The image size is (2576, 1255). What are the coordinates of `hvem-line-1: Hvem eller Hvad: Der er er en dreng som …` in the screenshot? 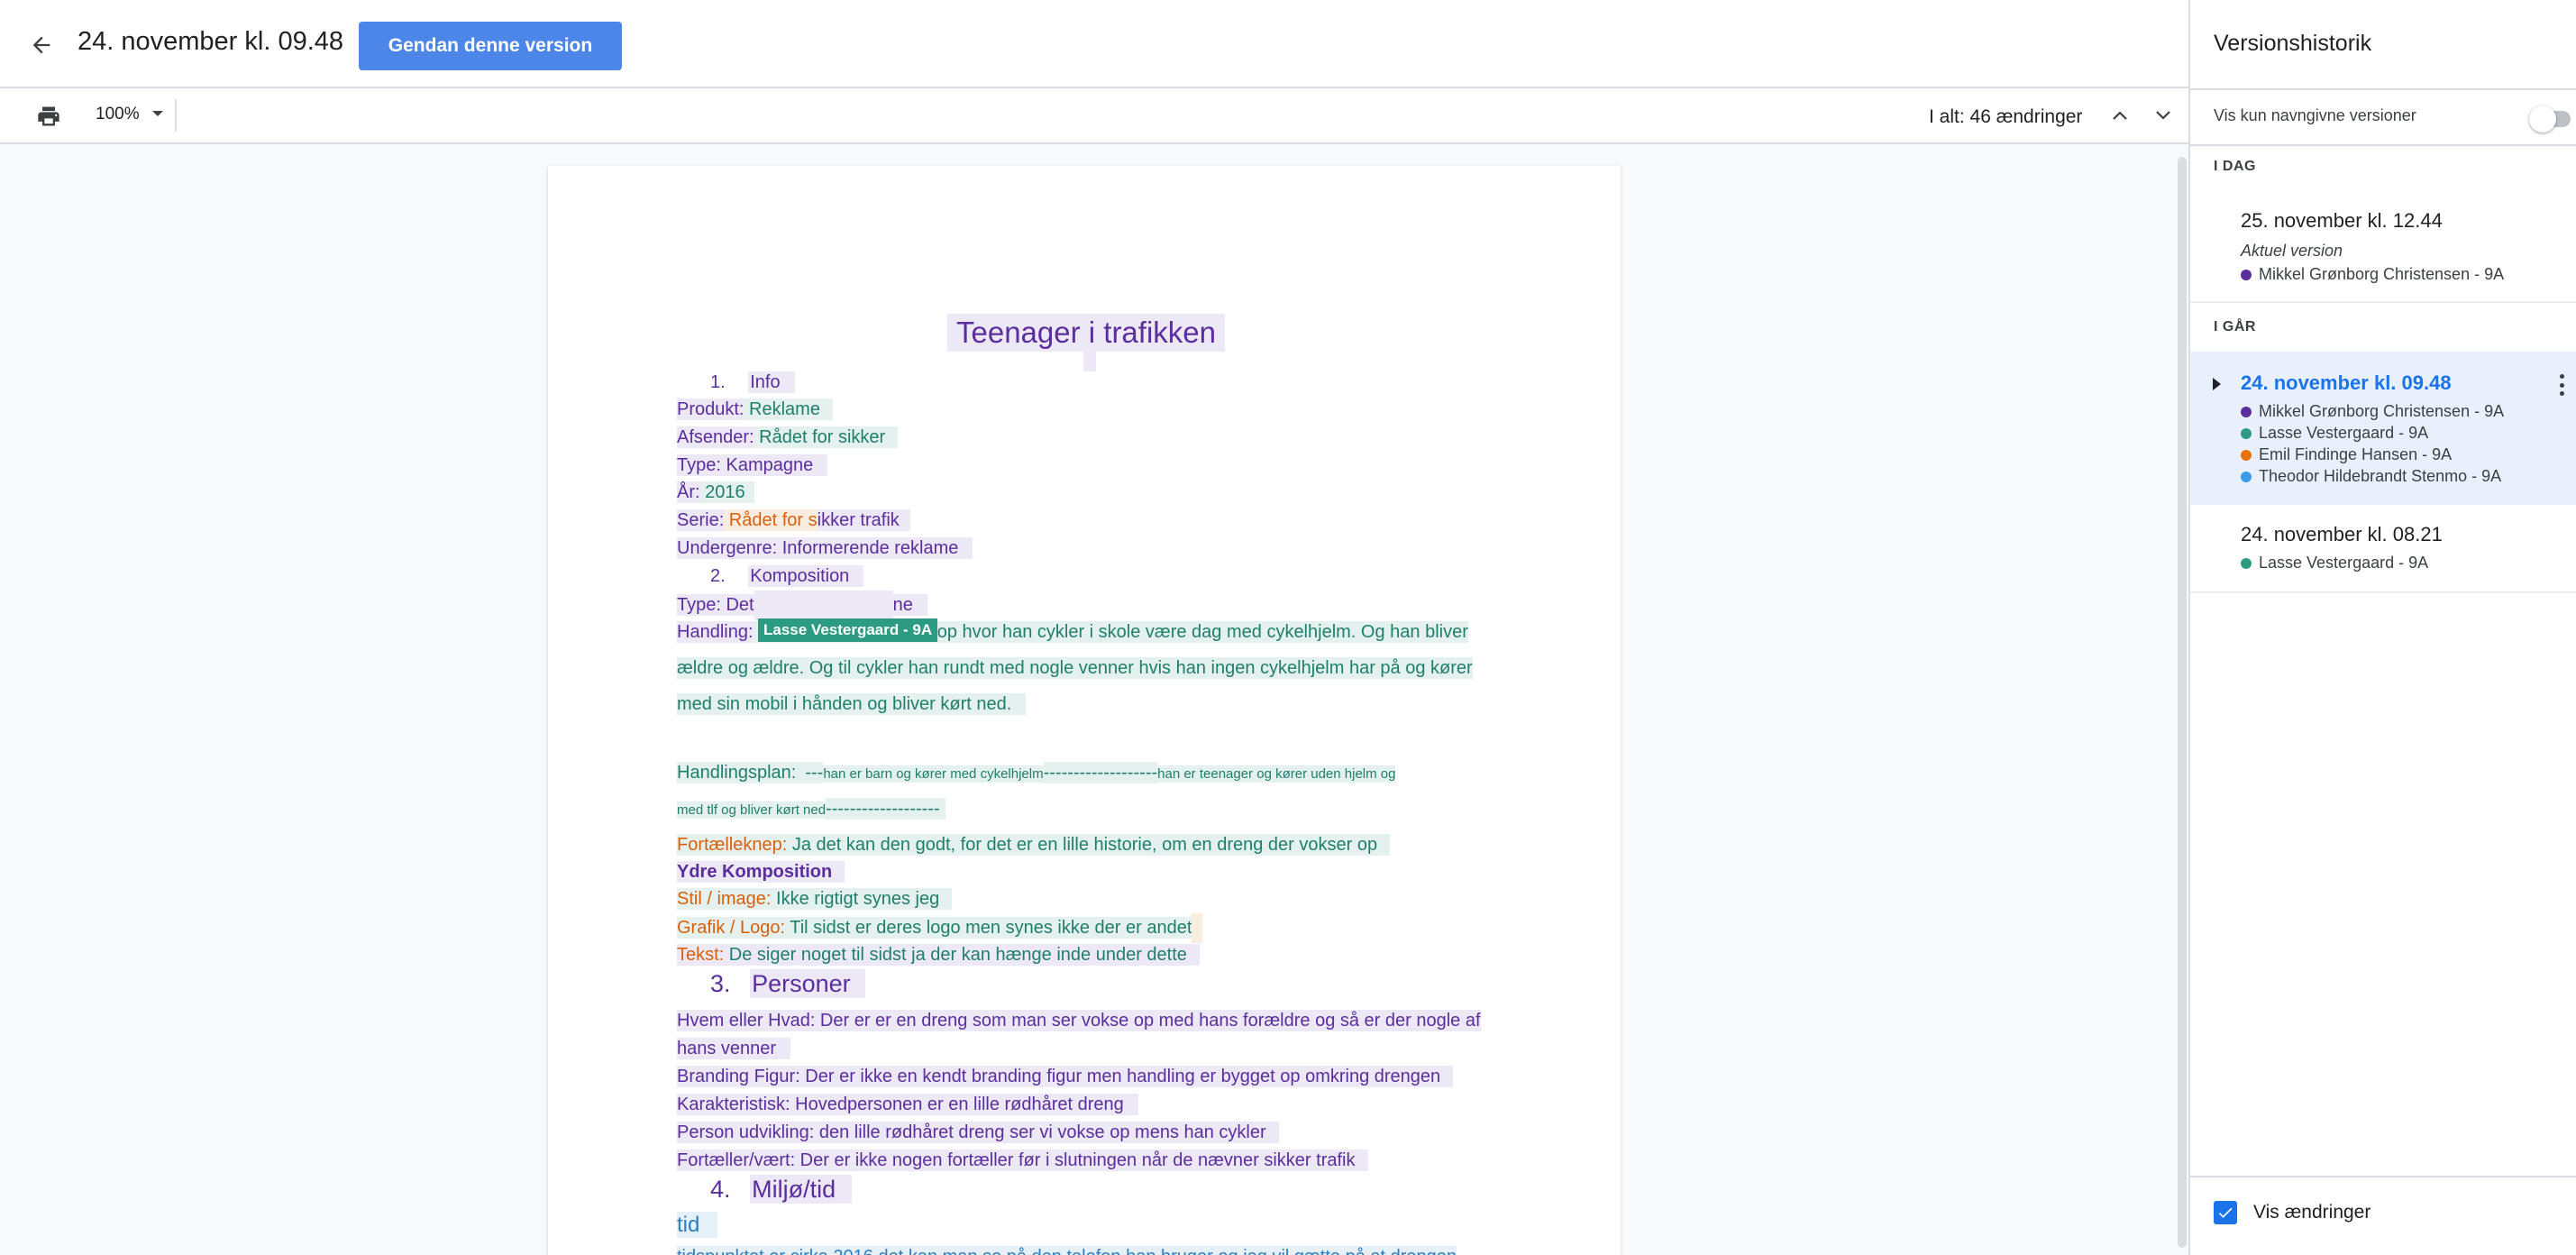 It's located at (1079, 1021).